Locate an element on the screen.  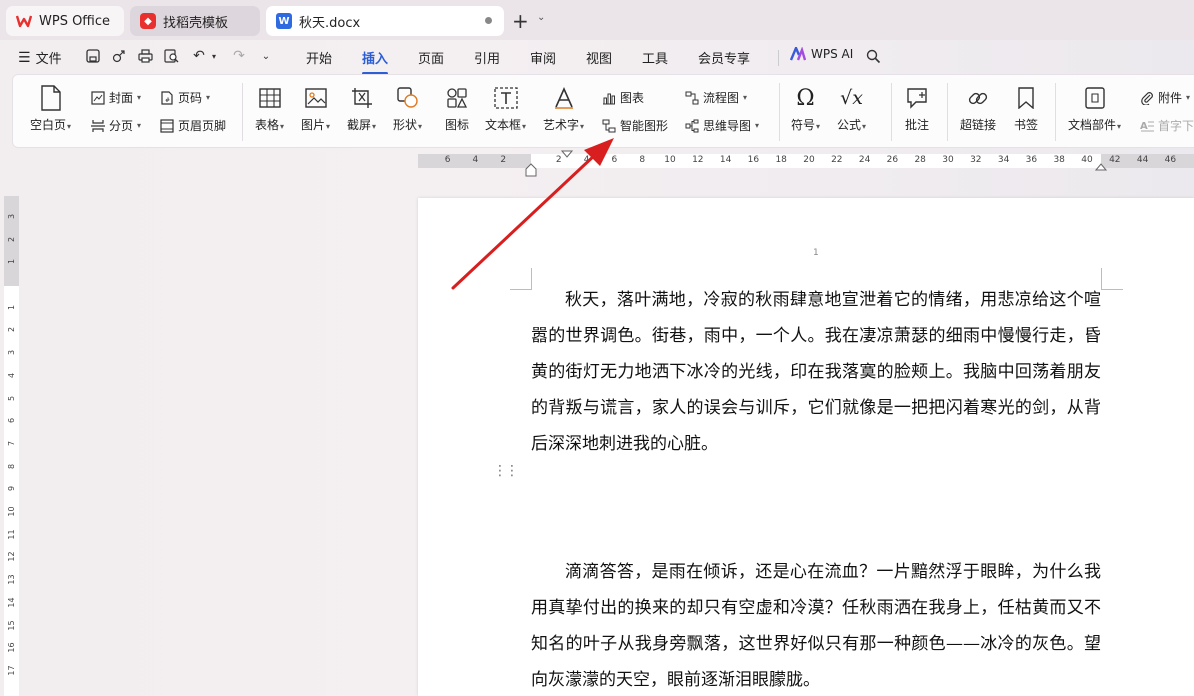
symbol-button: Ω 符号▾ is located at coordinates (805, 109).